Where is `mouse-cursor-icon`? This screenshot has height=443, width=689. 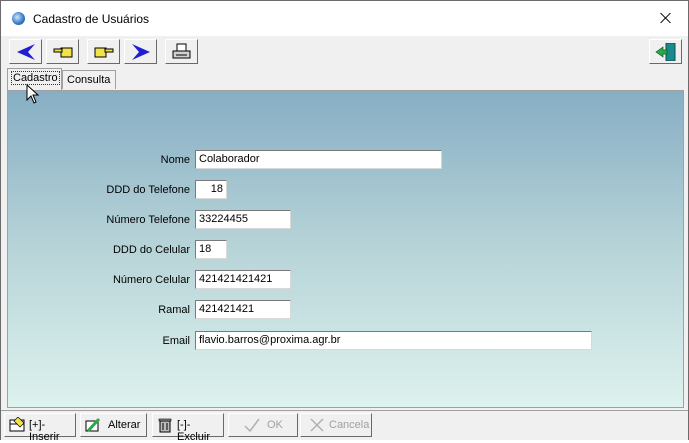
mouse-cursor-icon is located at coordinates (33, 94).